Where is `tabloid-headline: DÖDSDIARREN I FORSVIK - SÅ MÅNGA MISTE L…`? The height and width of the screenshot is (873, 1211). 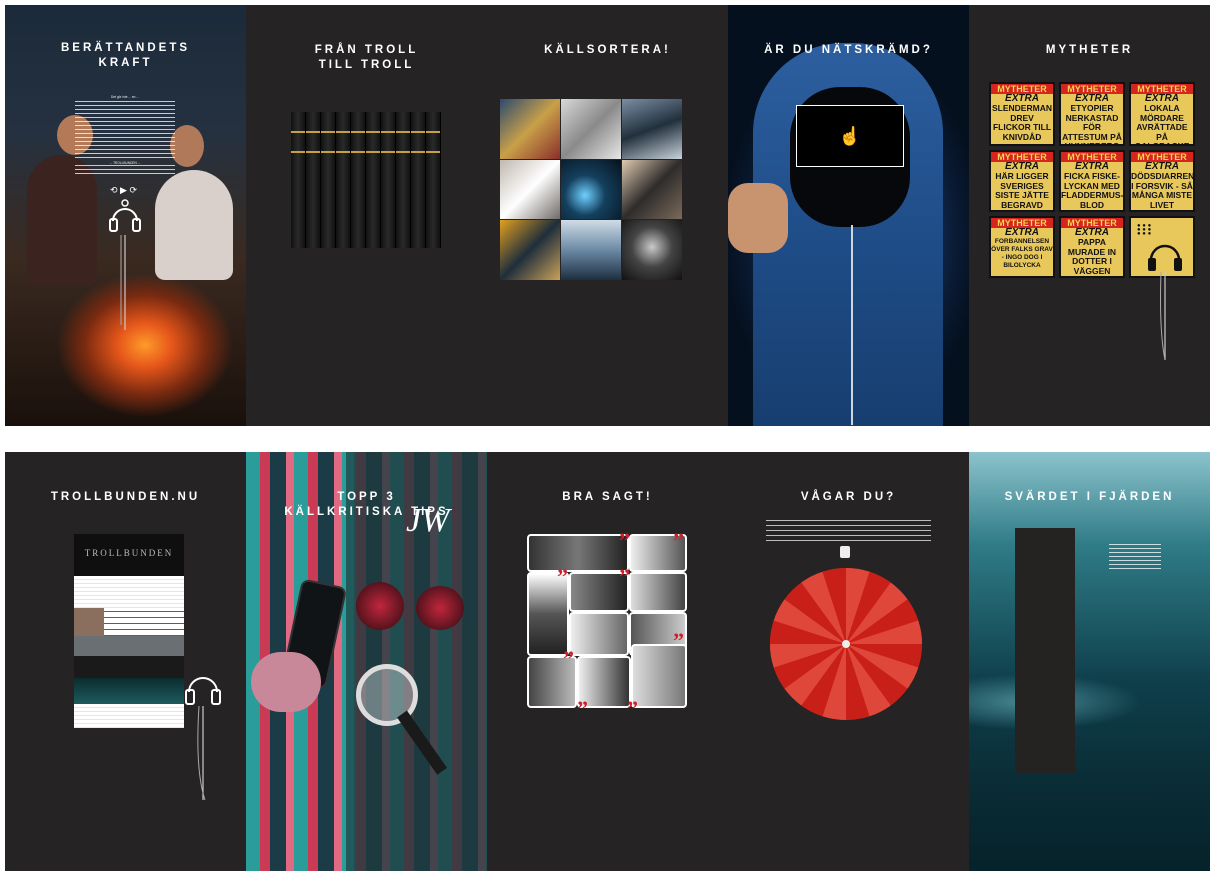
tabloid-headline: DÖDSDIARREN I FORSVIK - SÅ MÅNGA MISTE L… is located at coordinates (1163, 190).